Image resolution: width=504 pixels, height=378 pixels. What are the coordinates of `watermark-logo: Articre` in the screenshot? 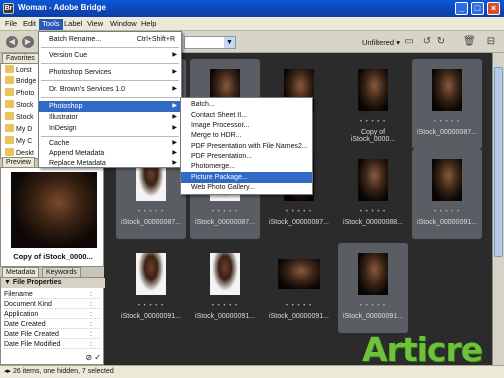 It's located at (422, 349).